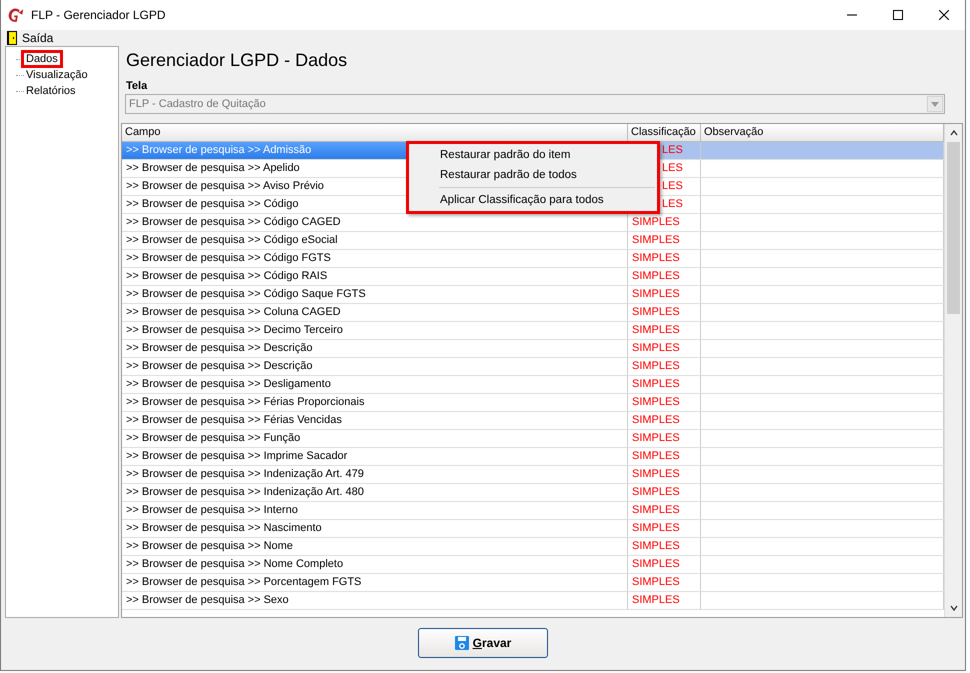 The width and height of the screenshot is (970, 673). Describe the element at coordinates (375, 474) in the screenshot. I see `table-cell: >> Browser de pesquisa >> Indenização Art. 479` at that location.